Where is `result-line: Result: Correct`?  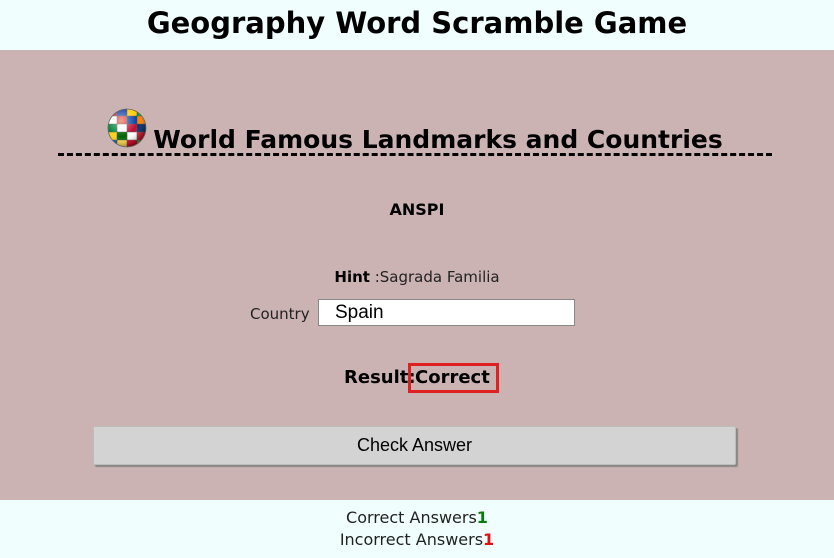 result-line: Result: Correct is located at coordinates (421, 378).